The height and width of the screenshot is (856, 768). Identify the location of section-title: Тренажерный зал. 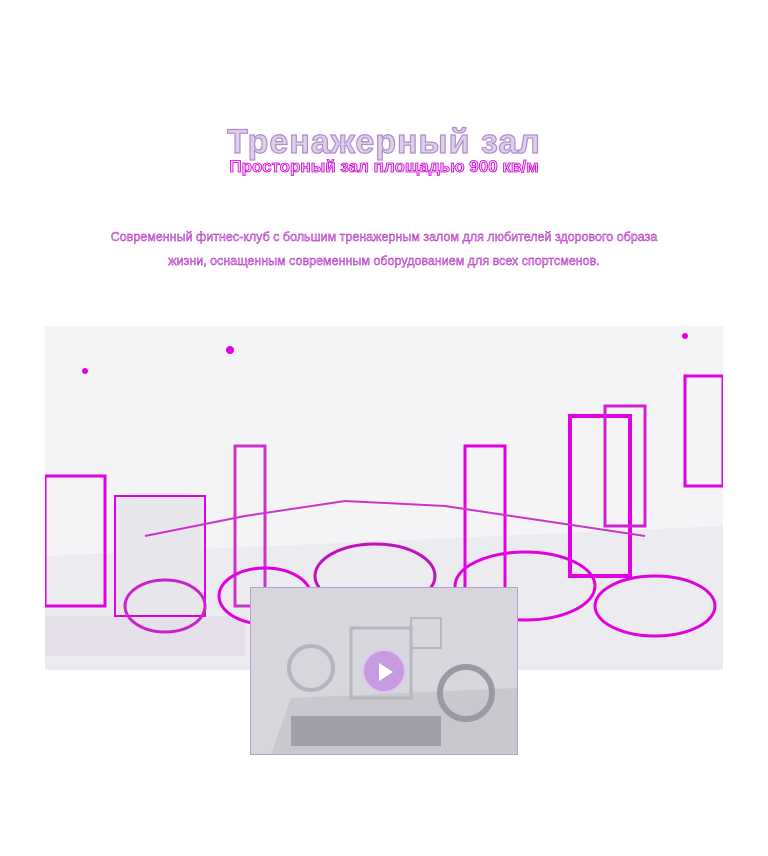
(383, 141).